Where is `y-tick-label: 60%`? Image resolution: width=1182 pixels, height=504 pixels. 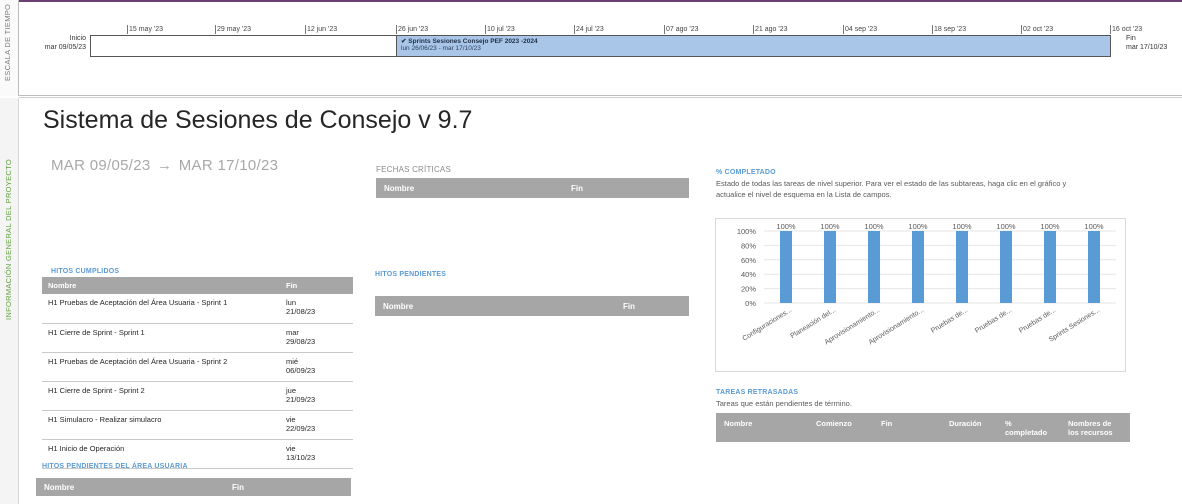
y-tick-label: 60% is located at coordinates (748, 260).